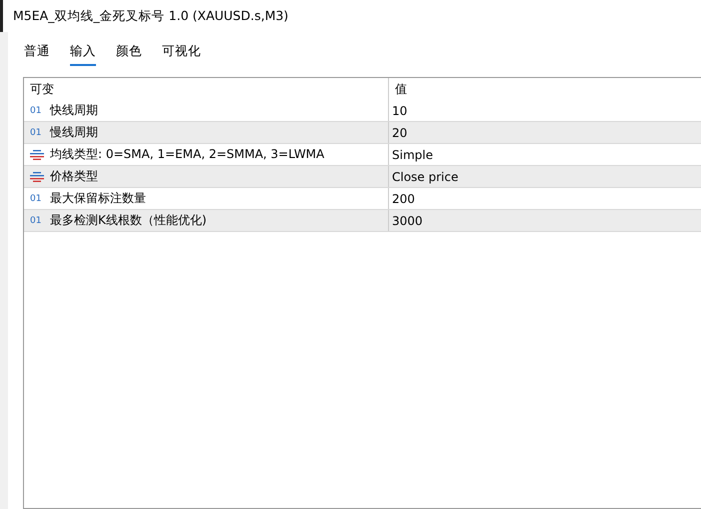  What do you see at coordinates (544, 176) in the screenshot?
I see `parameter-value: Close price` at bounding box center [544, 176].